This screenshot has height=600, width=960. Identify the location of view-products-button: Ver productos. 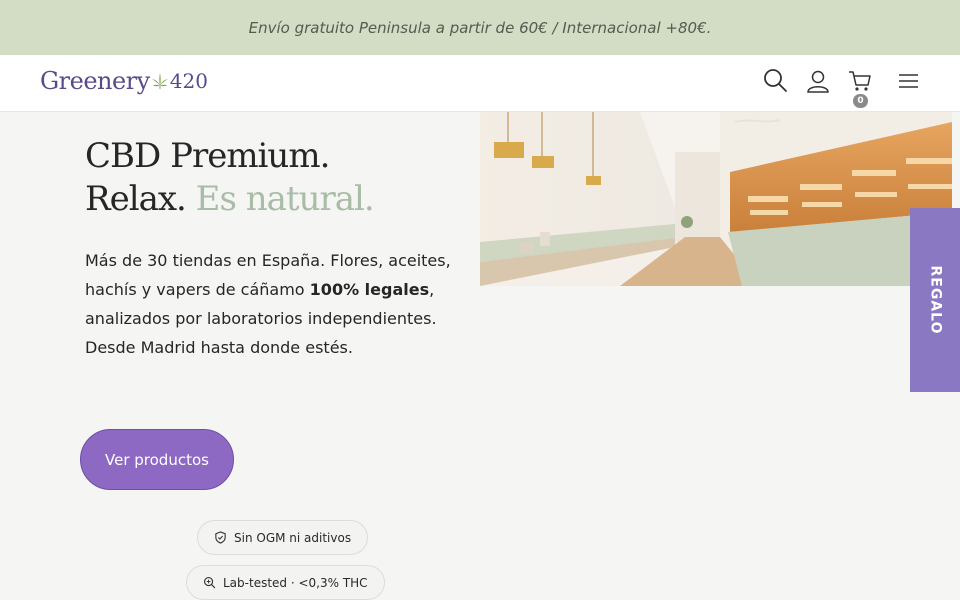
(157, 459).